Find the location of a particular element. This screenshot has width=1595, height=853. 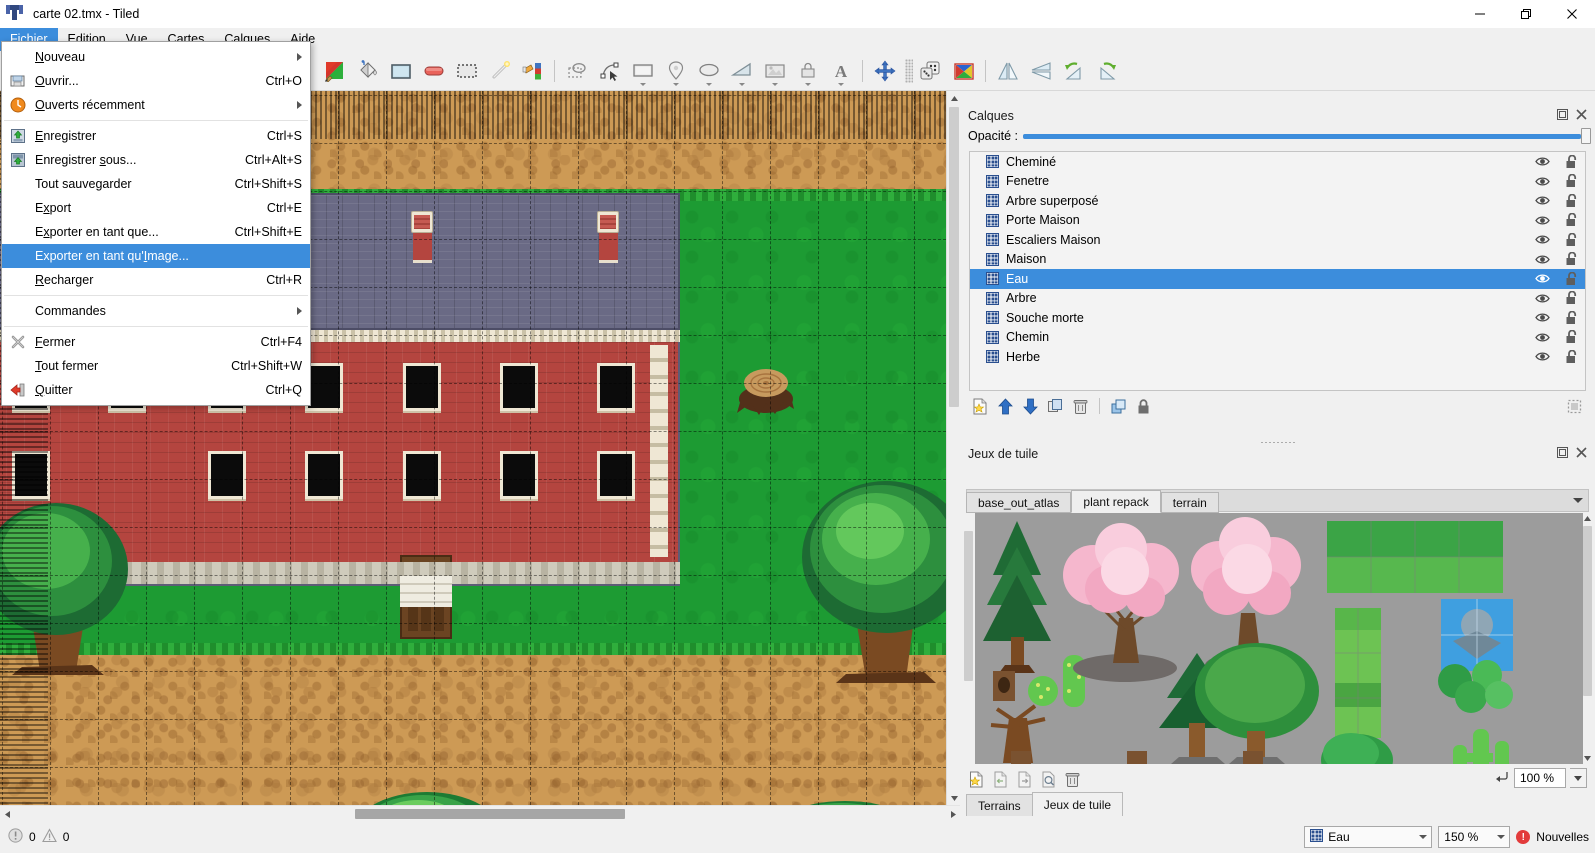

maximize-icon is located at coordinates (1526, 14).